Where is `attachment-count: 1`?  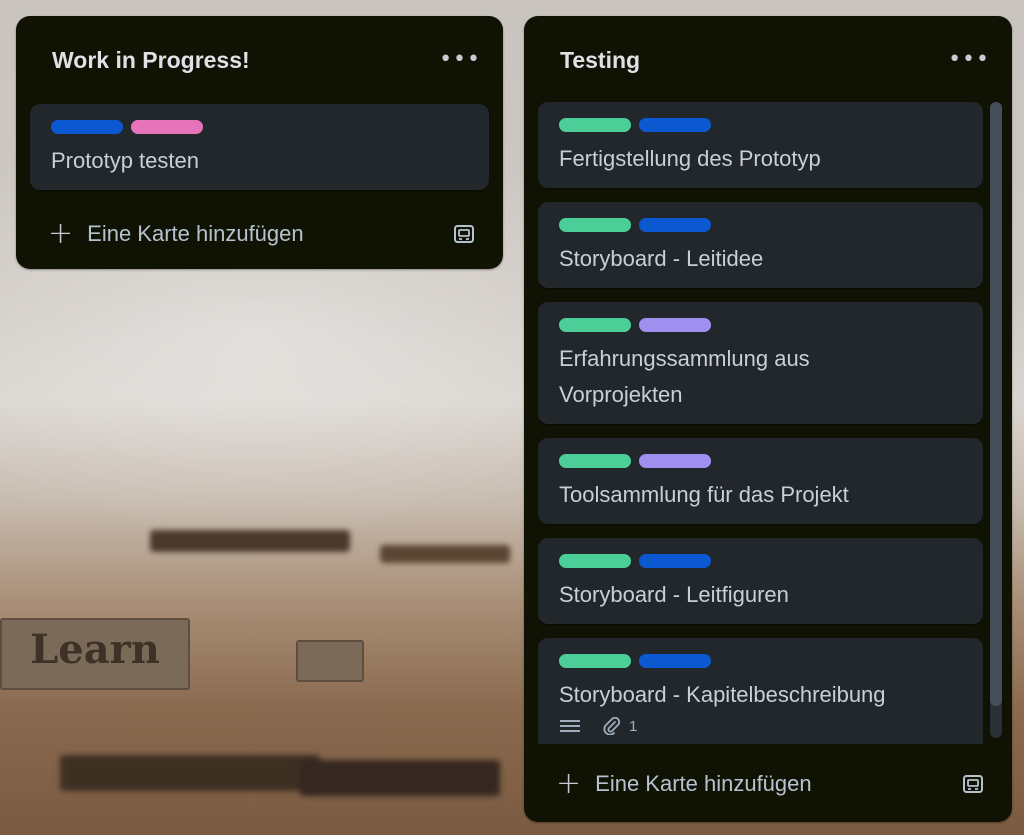 attachment-count: 1 is located at coordinates (633, 726).